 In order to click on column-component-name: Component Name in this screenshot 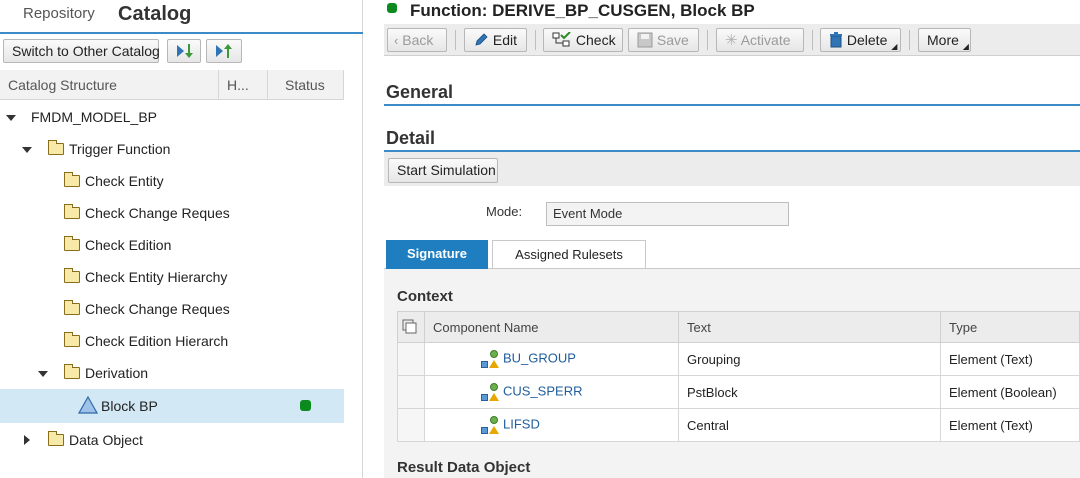, I will do `click(551, 327)`.